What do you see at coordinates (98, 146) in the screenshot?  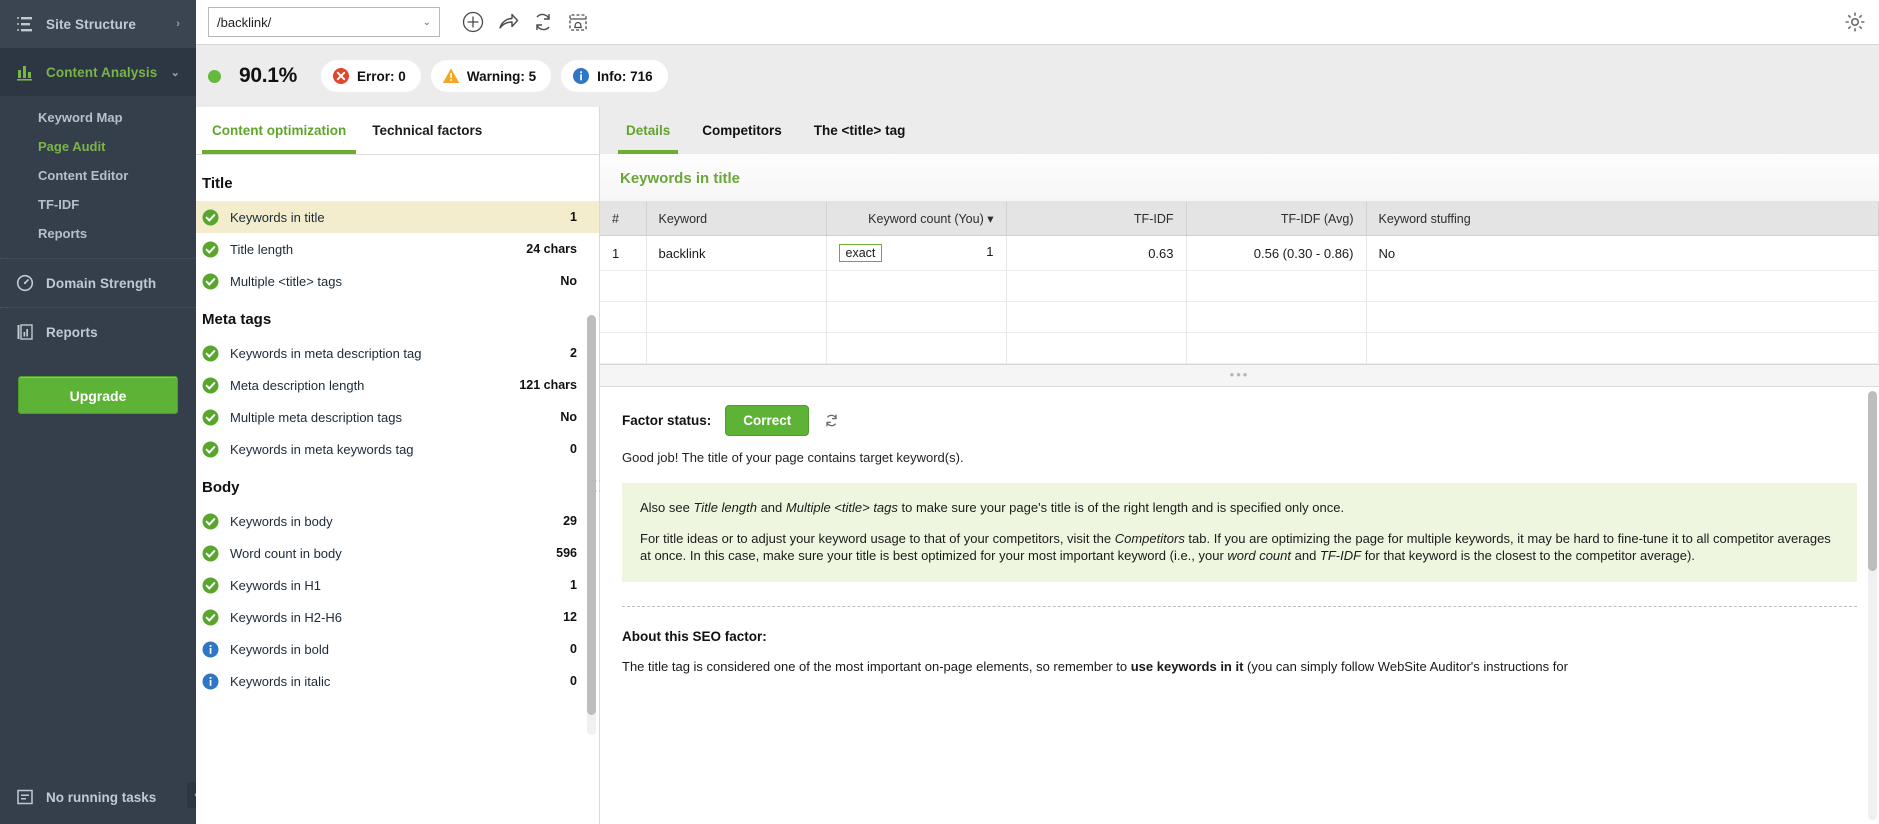 I see `sidebar-item-page-audit: Page Audit` at bounding box center [98, 146].